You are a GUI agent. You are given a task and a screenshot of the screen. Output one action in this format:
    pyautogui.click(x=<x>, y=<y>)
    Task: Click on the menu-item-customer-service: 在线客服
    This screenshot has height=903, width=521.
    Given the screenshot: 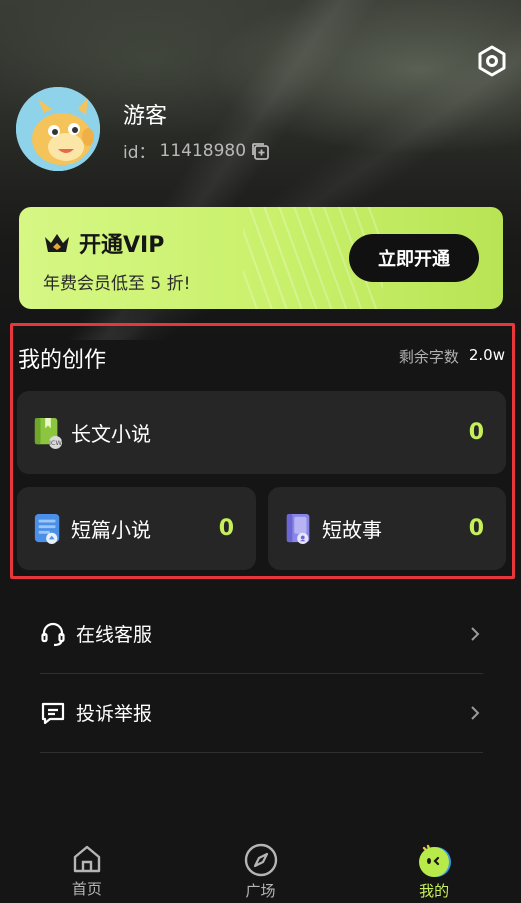 What is the action you would take?
    pyautogui.click(x=261, y=634)
    